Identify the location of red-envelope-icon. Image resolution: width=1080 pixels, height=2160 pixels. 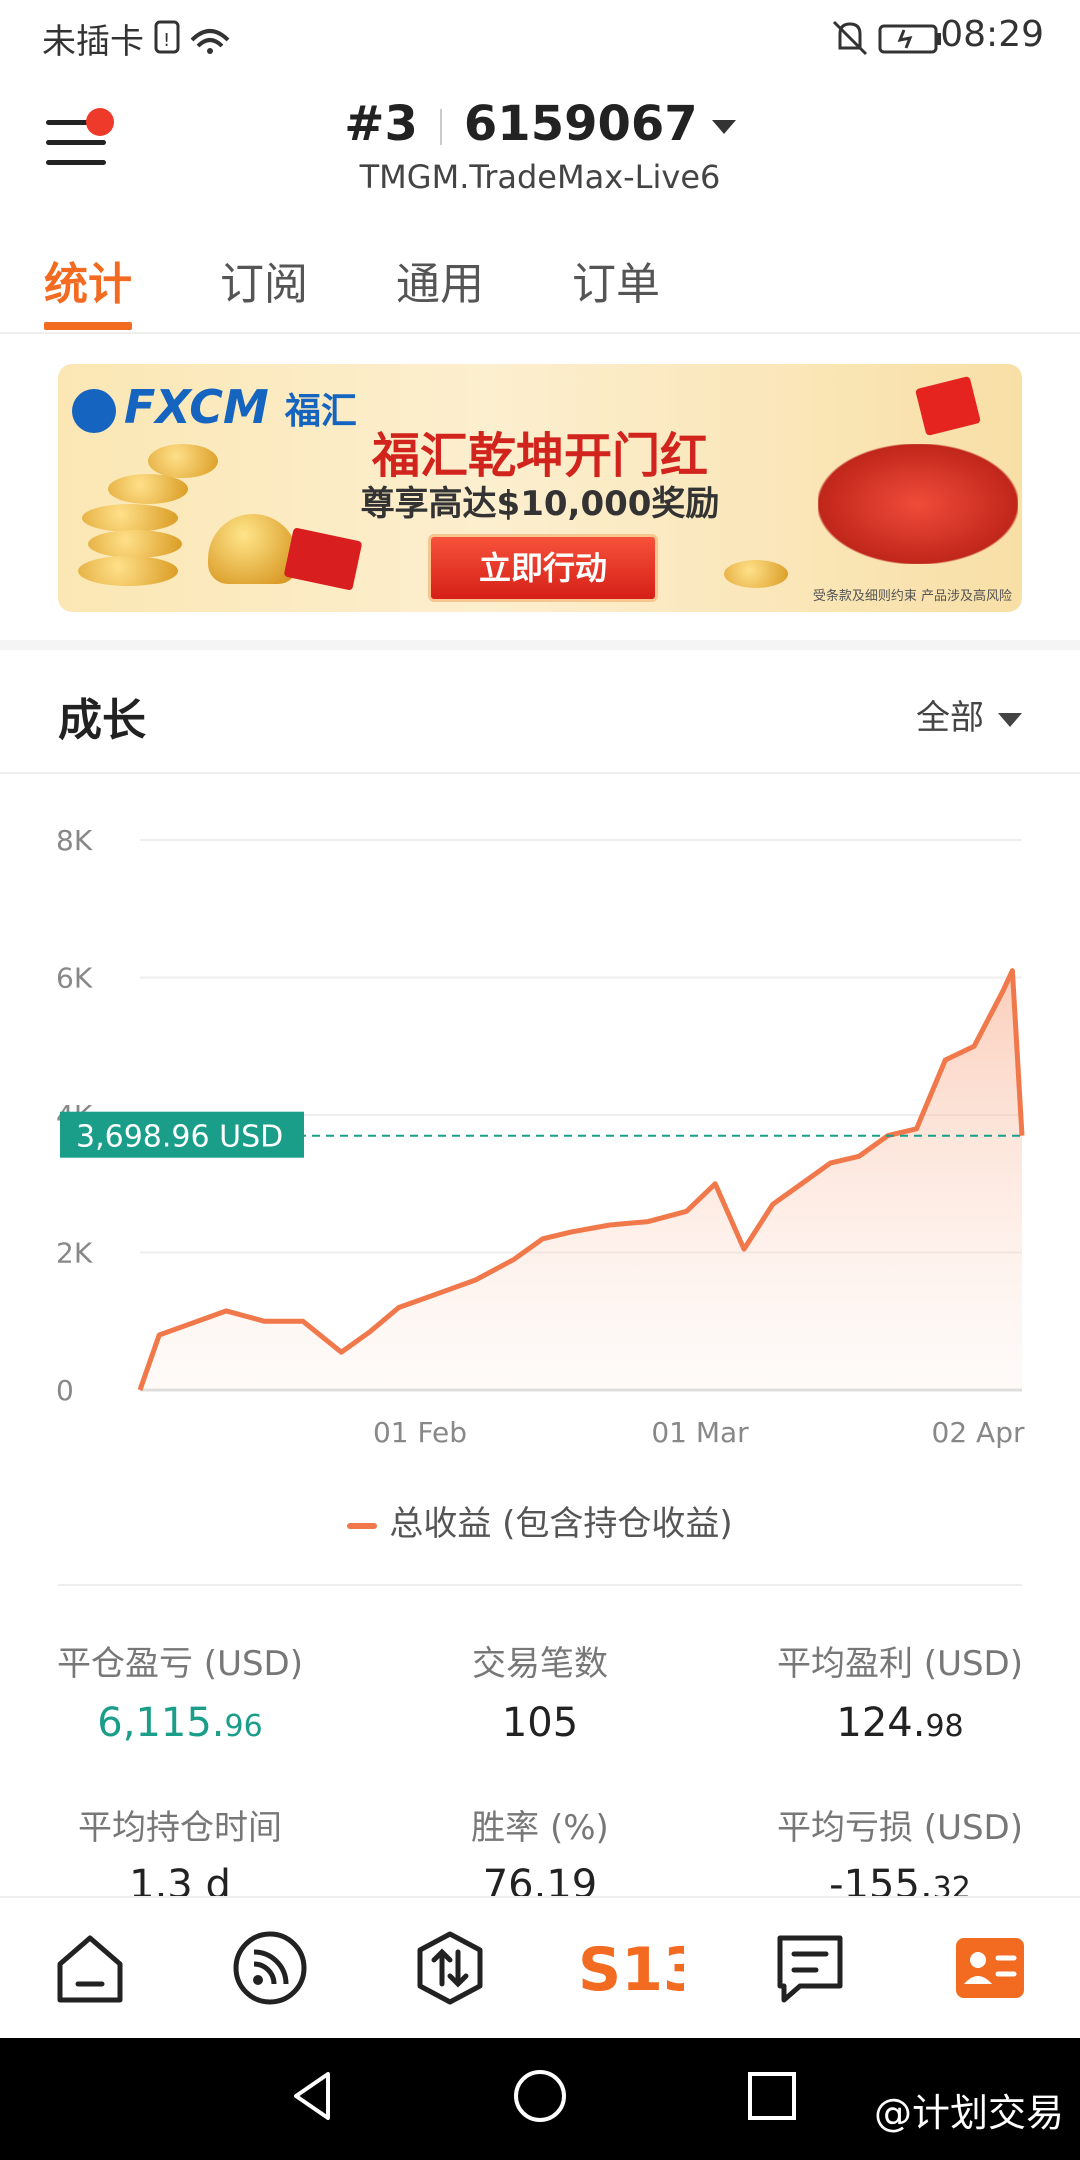
(323, 559).